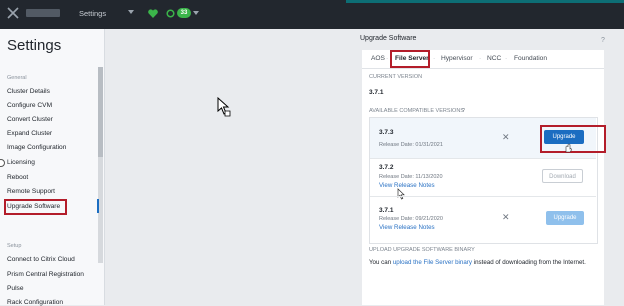  What do you see at coordinates (35, 207) in the screenshot?
I see `highlight-upgrade-software` at bounding box center [35, 207].